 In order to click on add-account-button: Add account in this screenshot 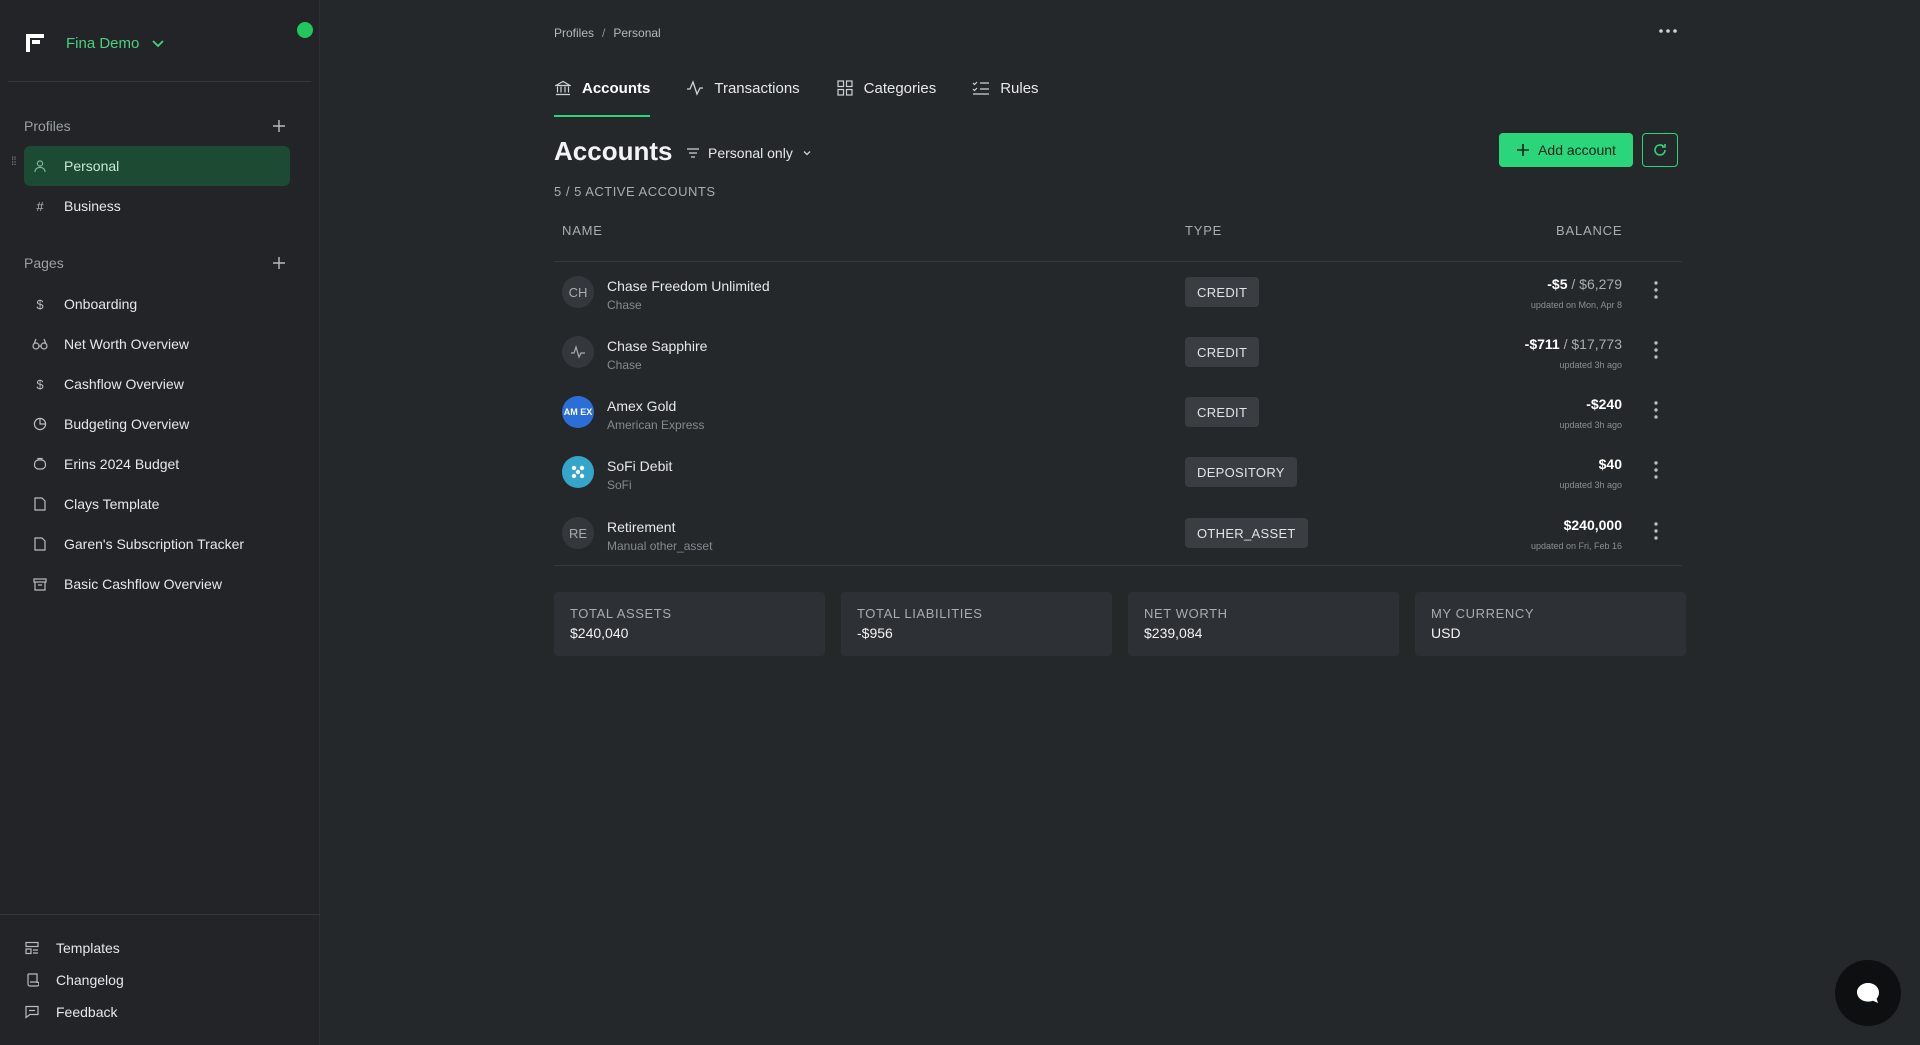, I will do `click(1566, 150)`.